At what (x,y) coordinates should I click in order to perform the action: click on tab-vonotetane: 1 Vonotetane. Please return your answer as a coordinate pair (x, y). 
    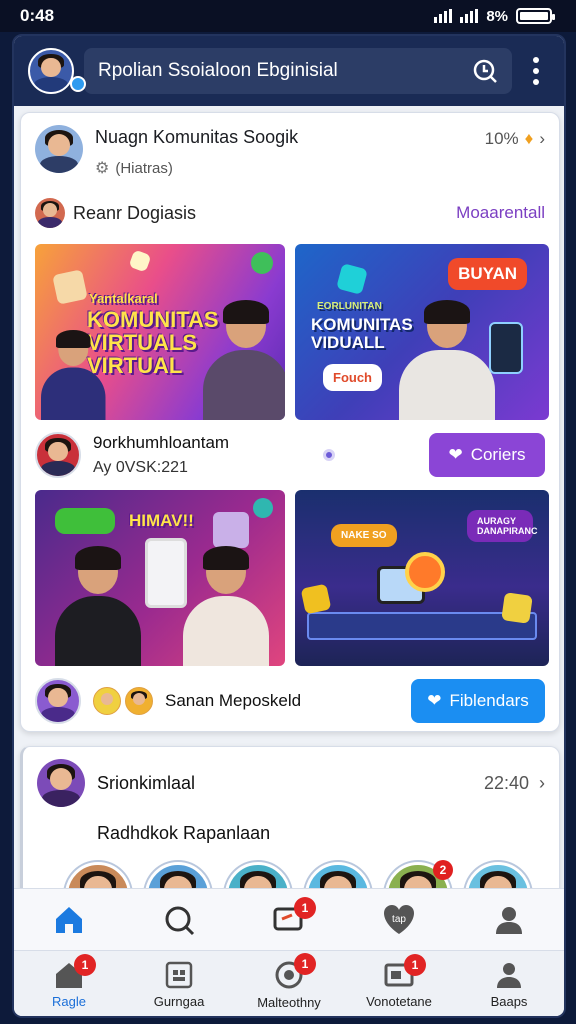
    Looking at the image, I should click on (399, 981).